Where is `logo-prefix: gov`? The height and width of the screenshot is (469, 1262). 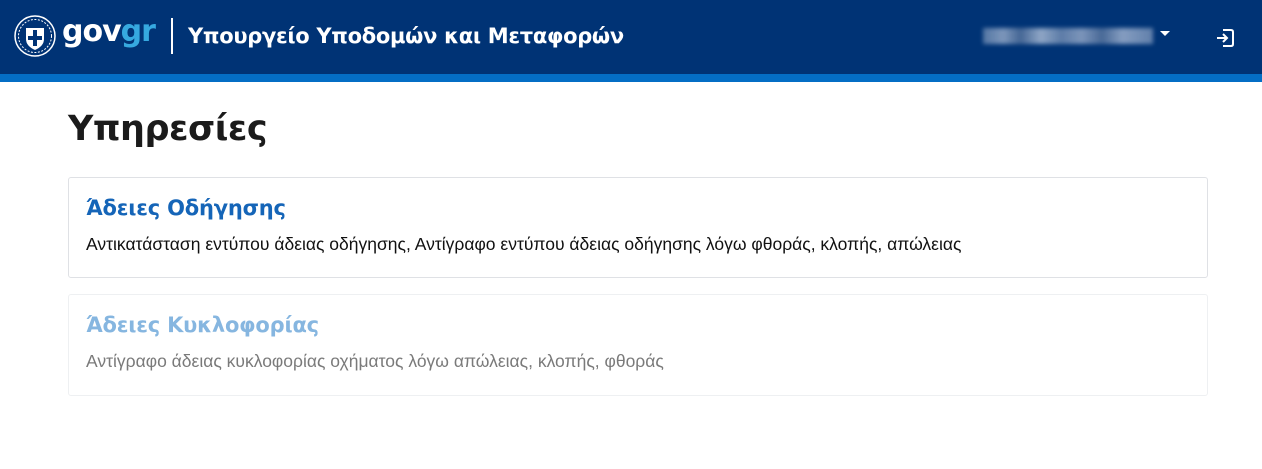 logo-prefix: gov is located at coordinates (92, 31).